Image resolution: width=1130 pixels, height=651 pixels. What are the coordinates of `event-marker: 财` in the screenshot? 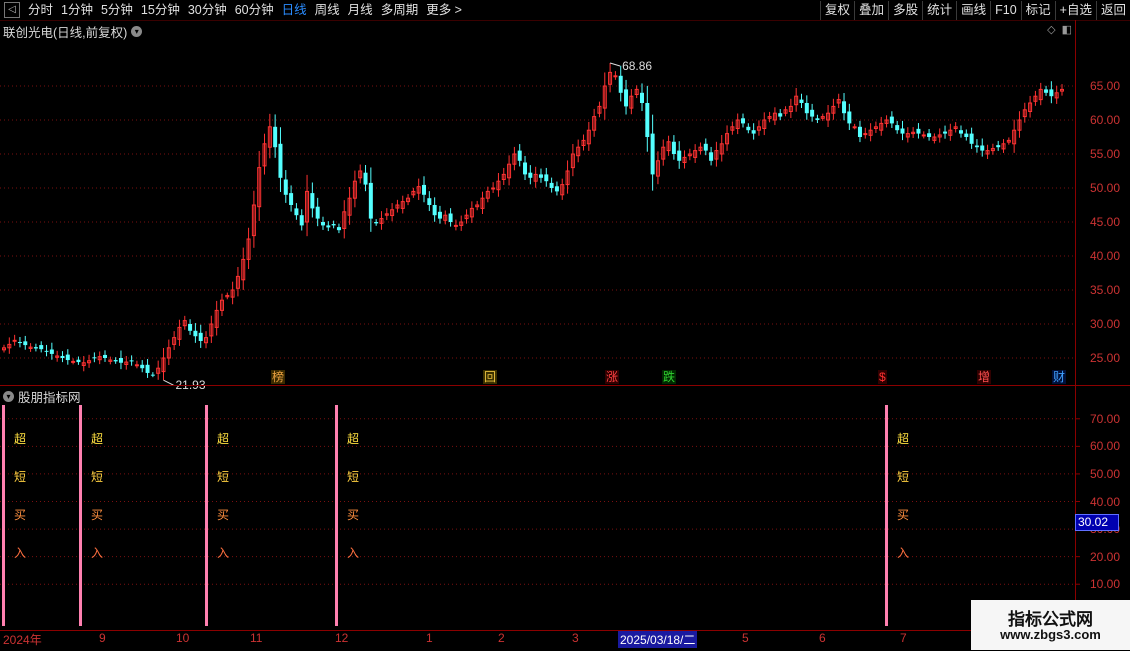 It's located at (1059, 377).